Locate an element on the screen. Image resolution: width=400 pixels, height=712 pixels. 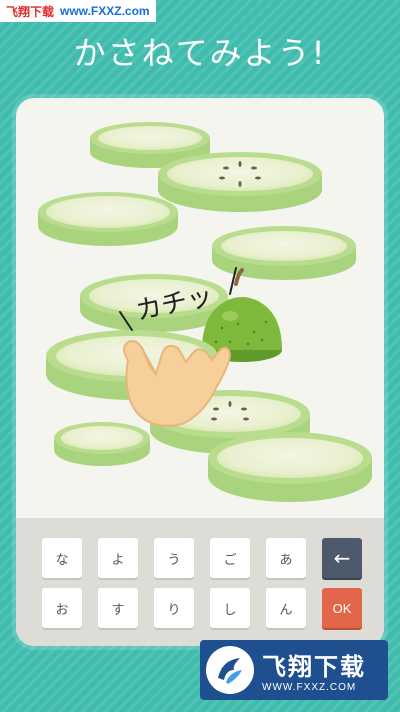
top-watermark: 飞翔下载 www.FXXZ.com is located at coordinates (78, 11).